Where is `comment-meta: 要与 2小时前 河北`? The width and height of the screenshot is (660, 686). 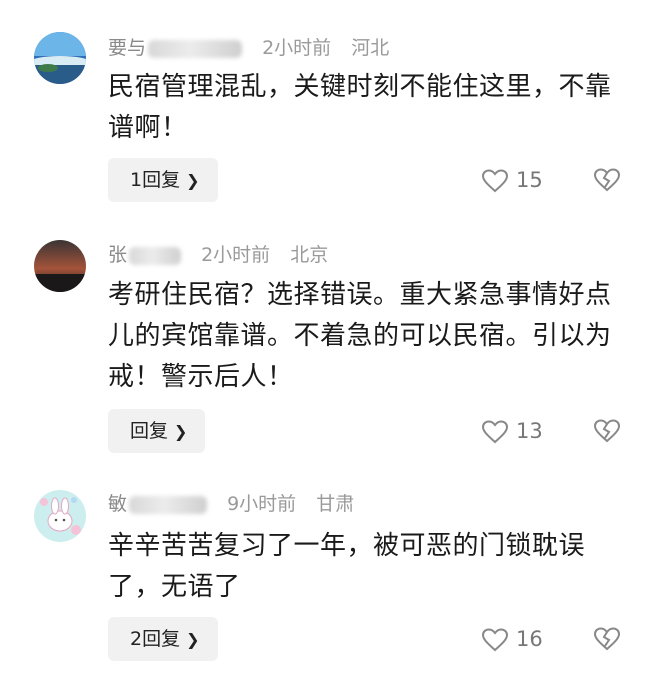 comment-meta: 要与 2小时前 河北 is located at coordinates (255, 48).